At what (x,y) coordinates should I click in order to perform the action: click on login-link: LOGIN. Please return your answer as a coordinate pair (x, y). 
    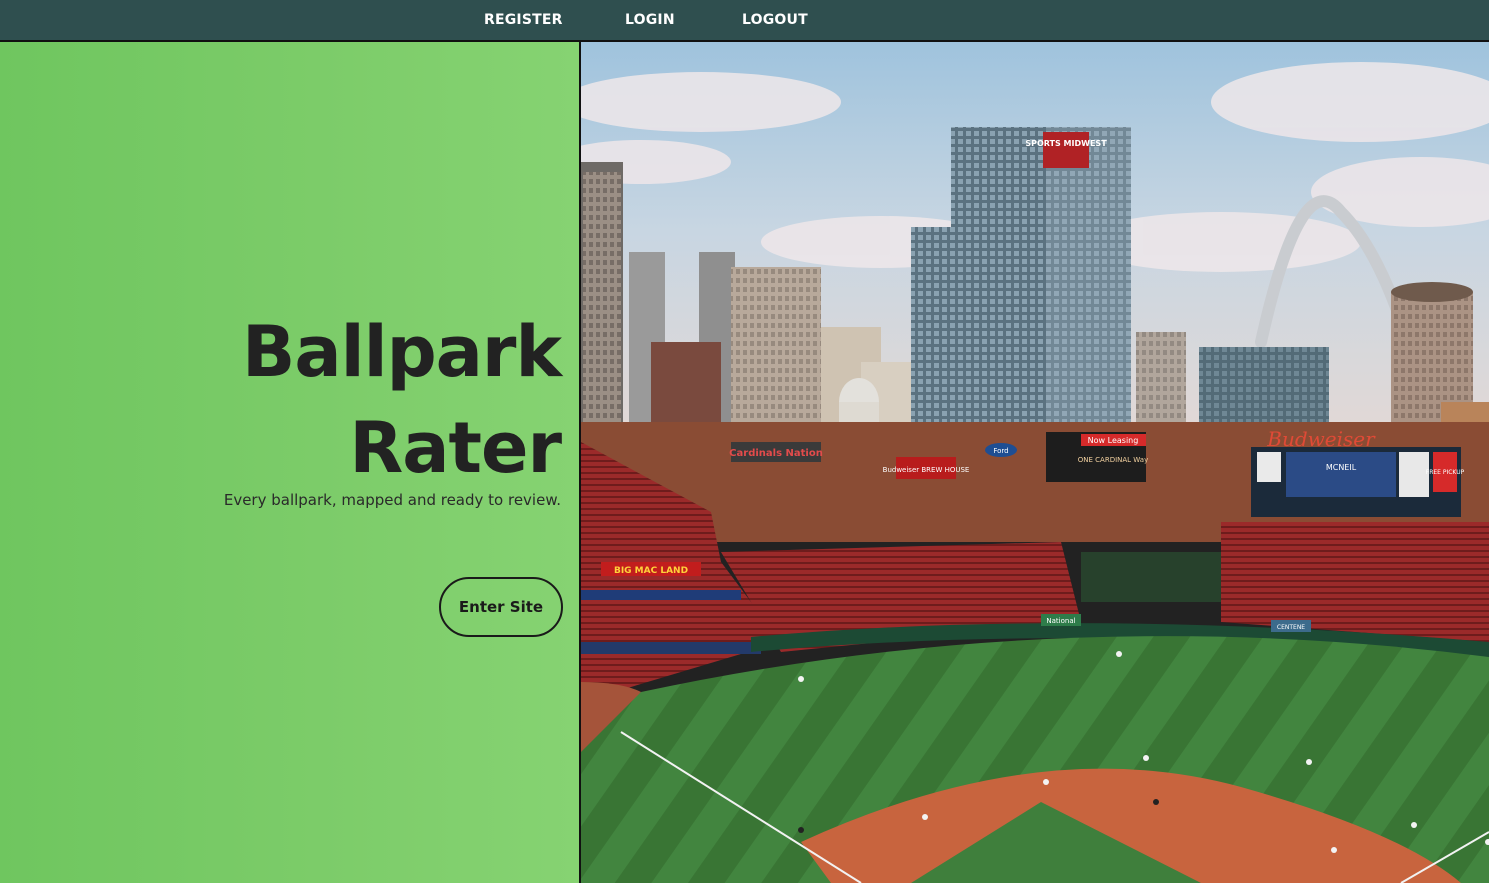
    Looking at the image, I should click on (650, 21).